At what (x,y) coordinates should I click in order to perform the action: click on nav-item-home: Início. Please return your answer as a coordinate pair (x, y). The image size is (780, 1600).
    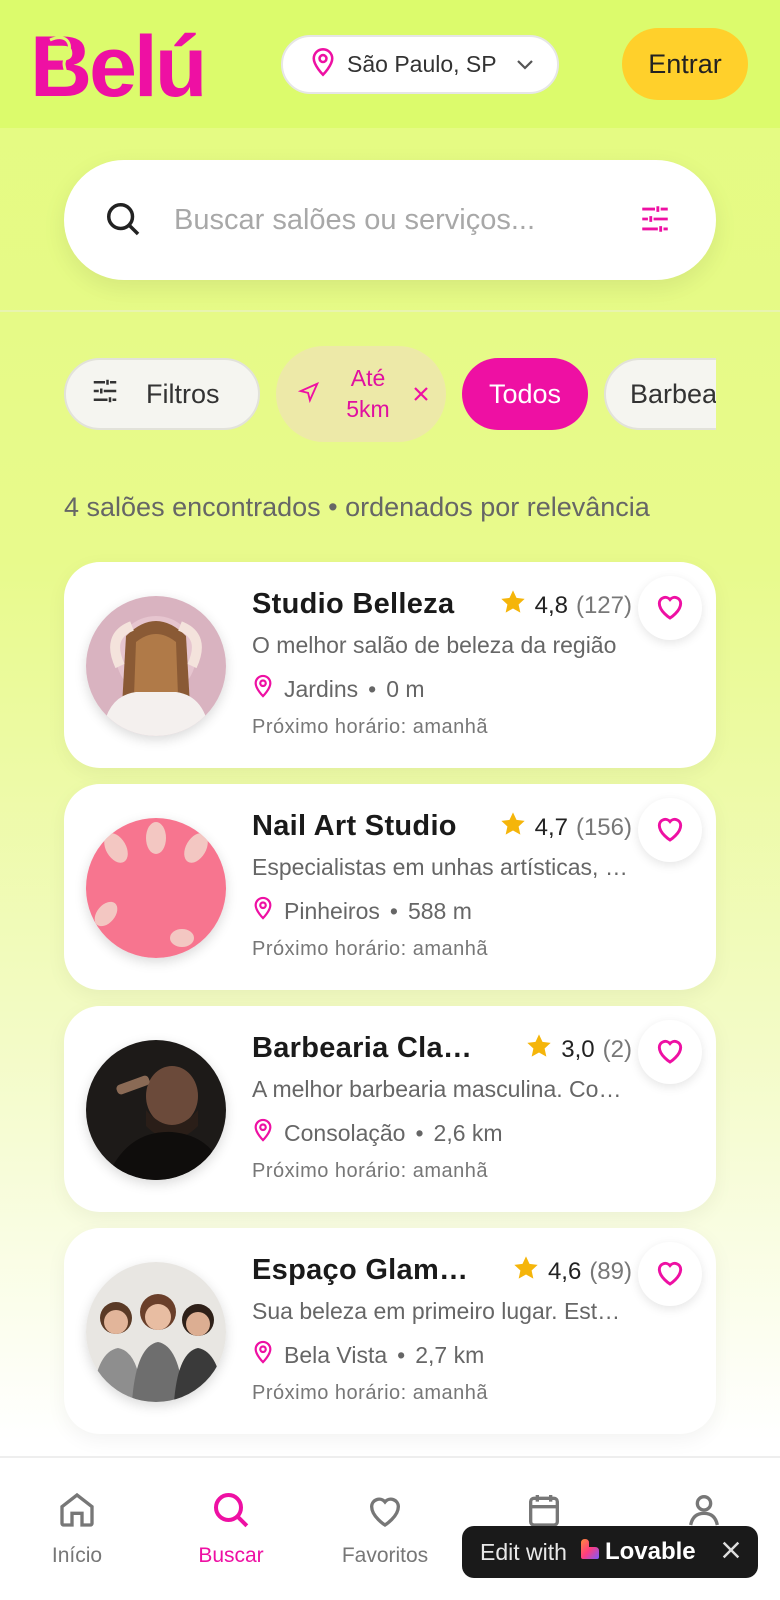
    Looking at the image, I should click on (77, 1529).